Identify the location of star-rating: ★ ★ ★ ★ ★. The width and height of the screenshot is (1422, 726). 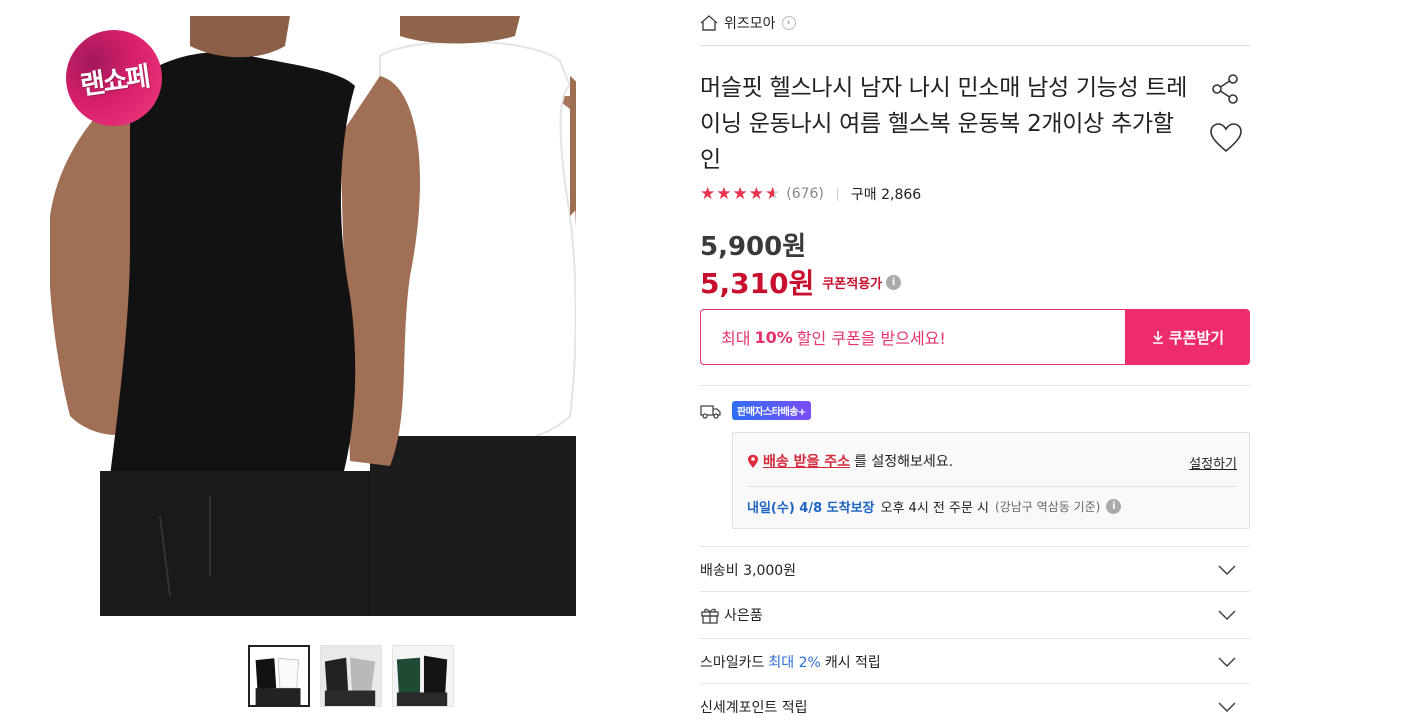
(740, 194).